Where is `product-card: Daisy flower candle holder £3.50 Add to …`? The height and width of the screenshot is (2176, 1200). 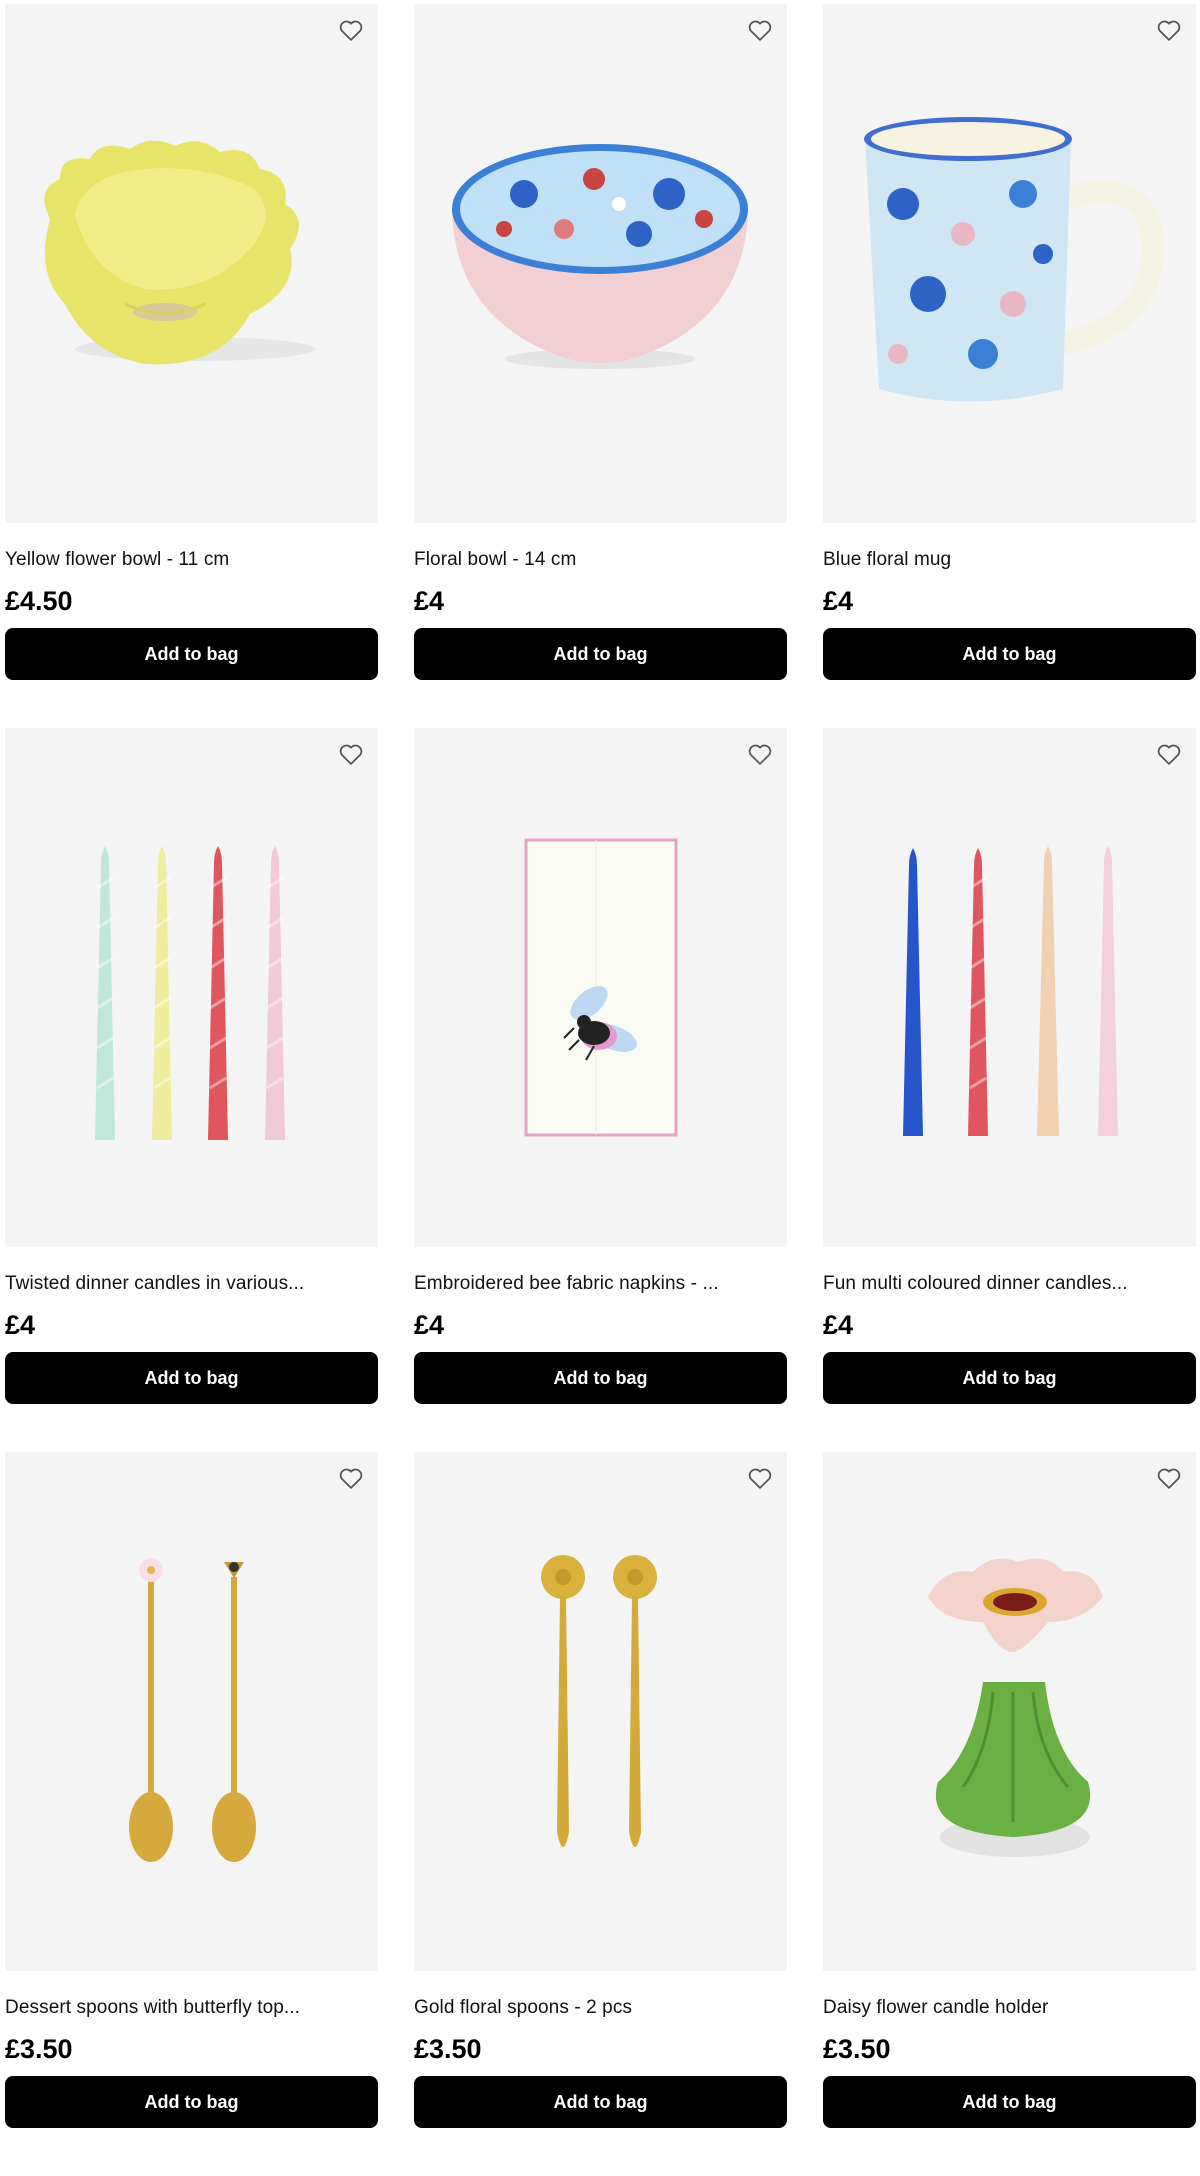 product-card: Daisy flower candle holder £3.50 Add to … is located at coordinates (1009, 1814).